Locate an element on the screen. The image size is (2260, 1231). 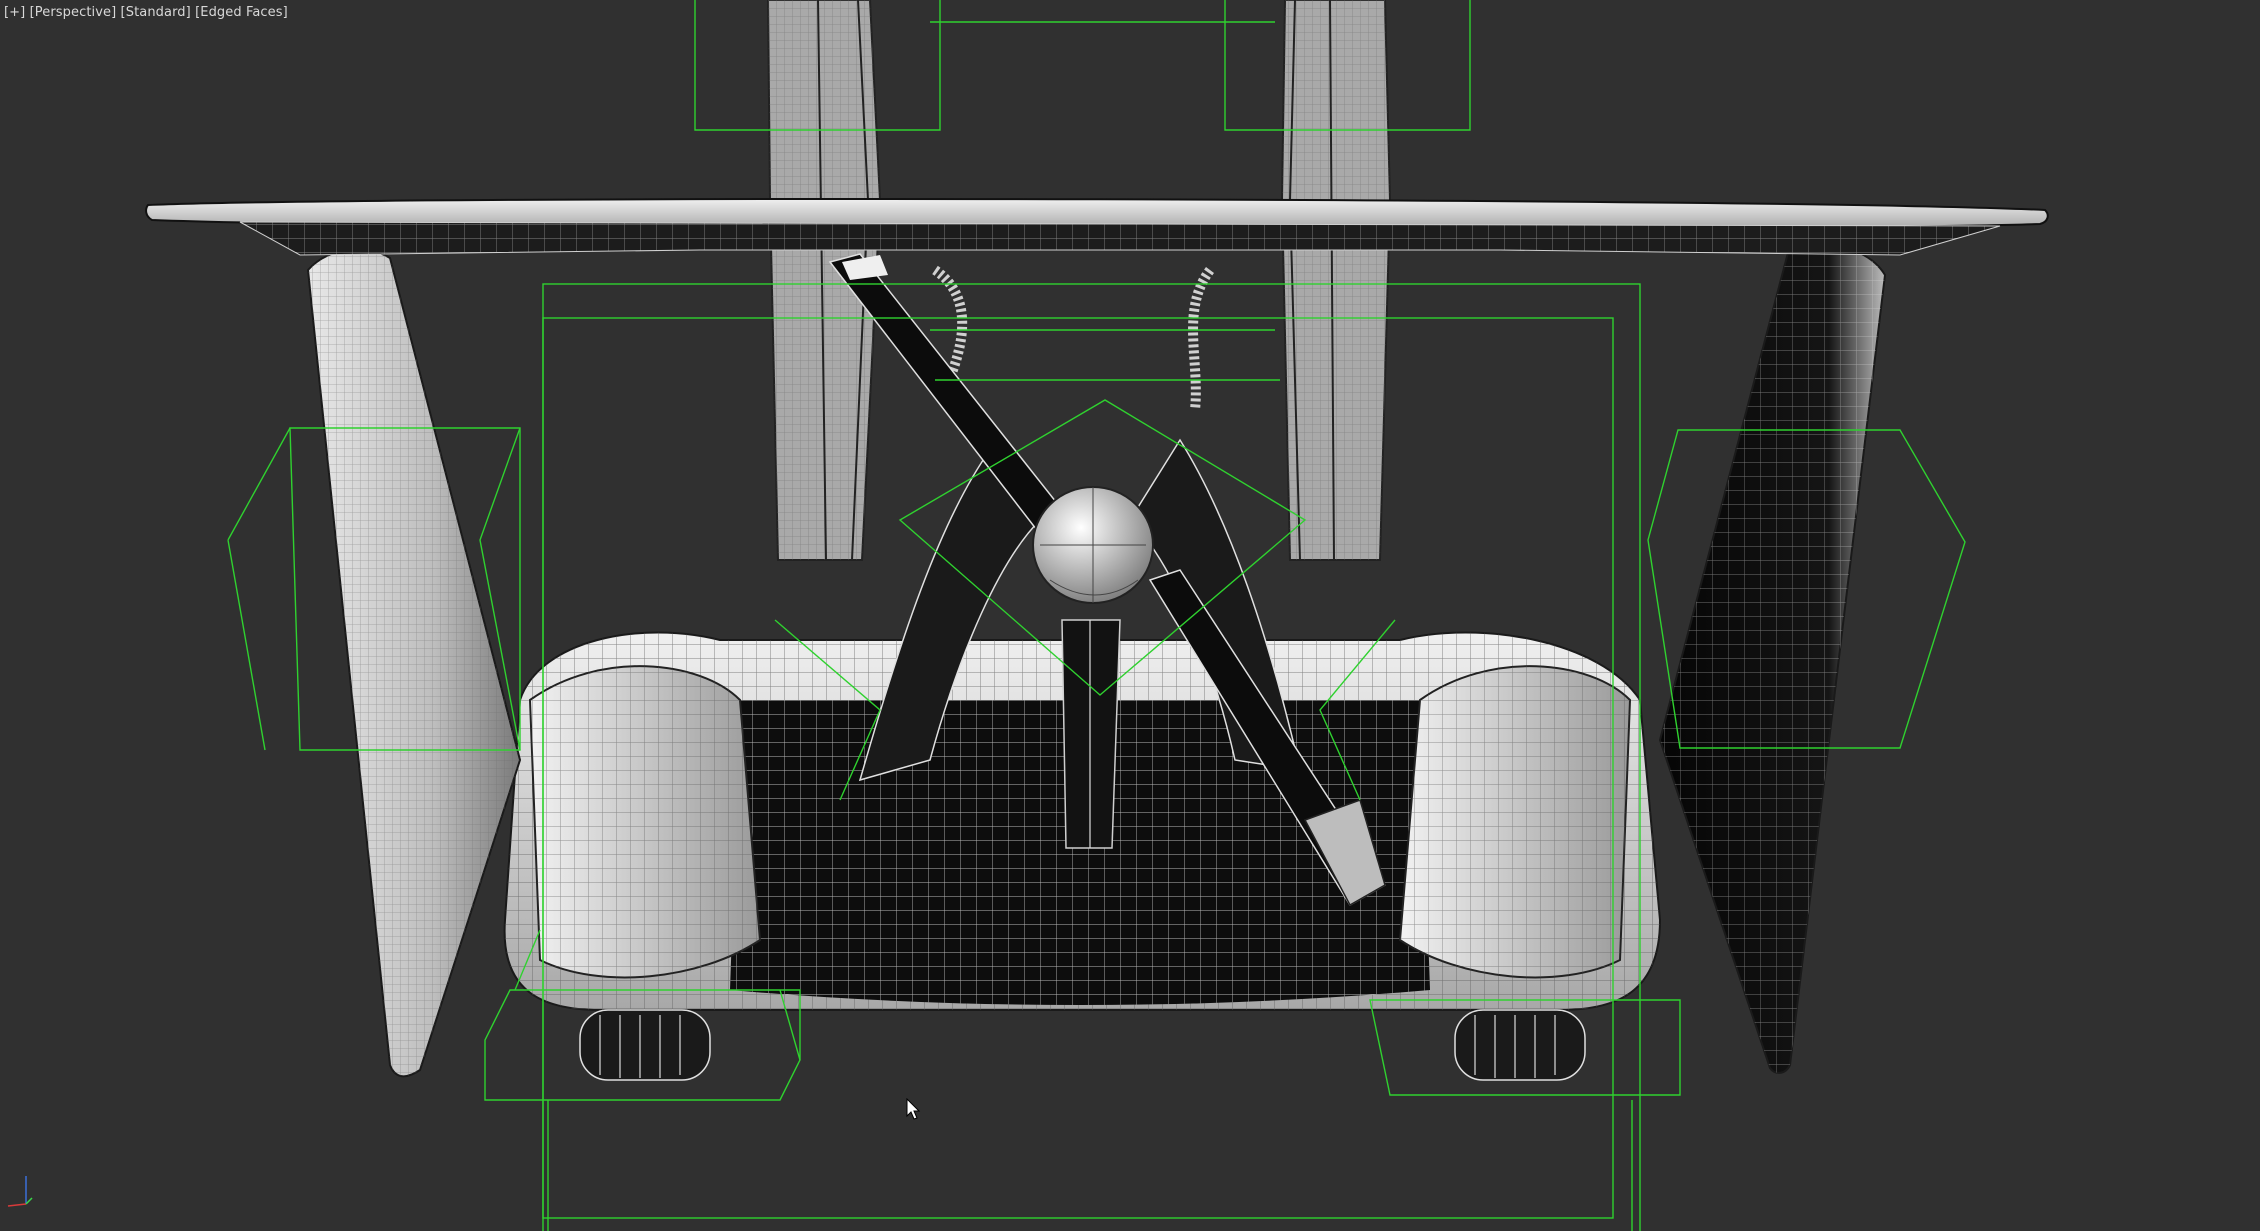
mouse-pointer-icon is located at coordinates (913, 1109).